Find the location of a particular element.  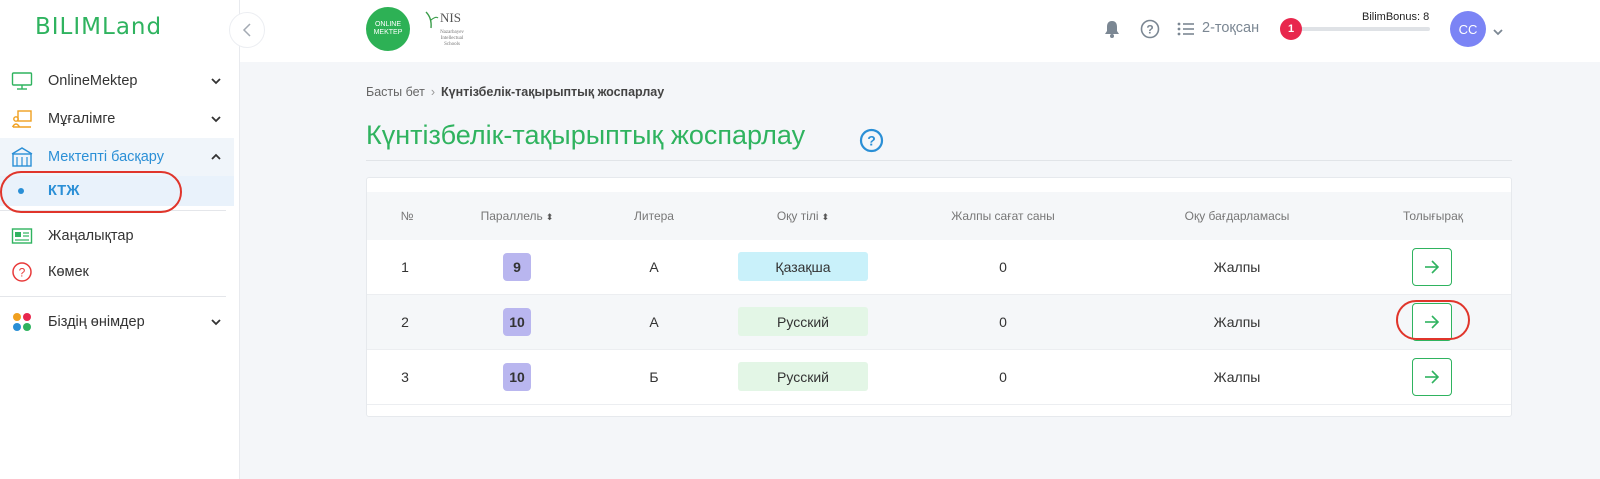

quarter-selector: 2-тоқсан is located at coordinates (1230, 28).